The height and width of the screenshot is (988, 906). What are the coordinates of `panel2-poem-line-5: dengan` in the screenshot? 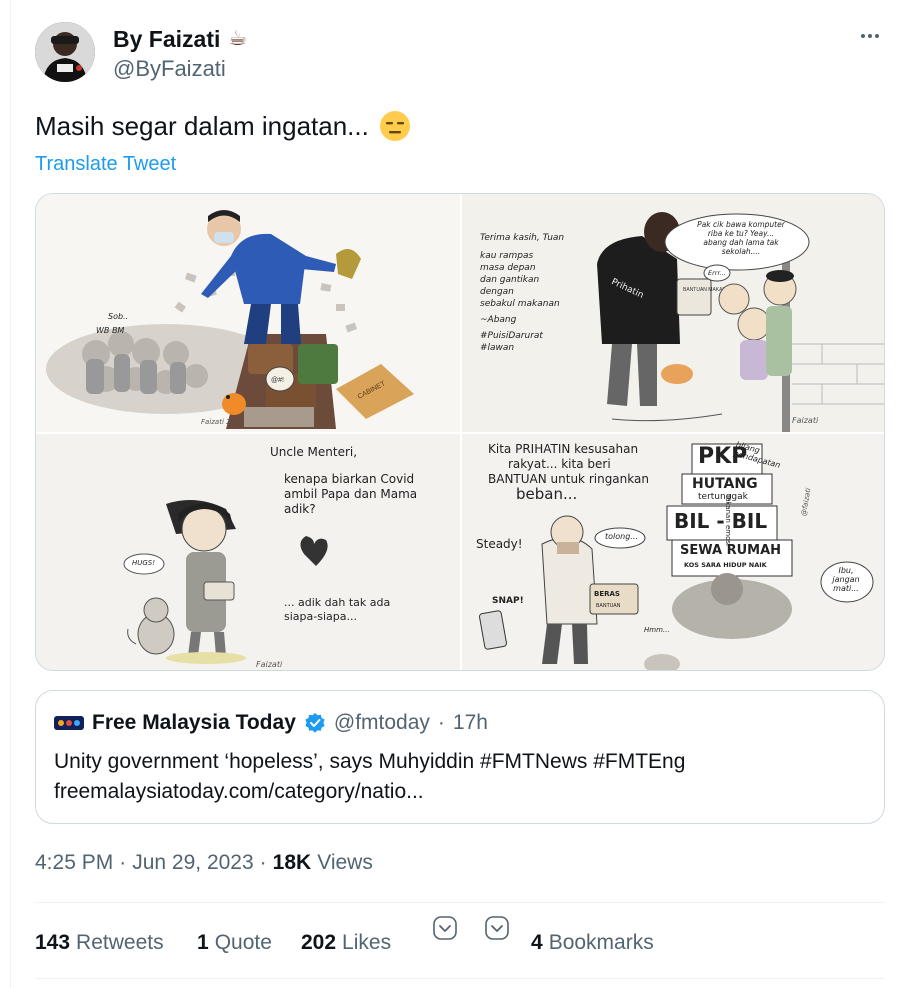 It's located at (497, 292).